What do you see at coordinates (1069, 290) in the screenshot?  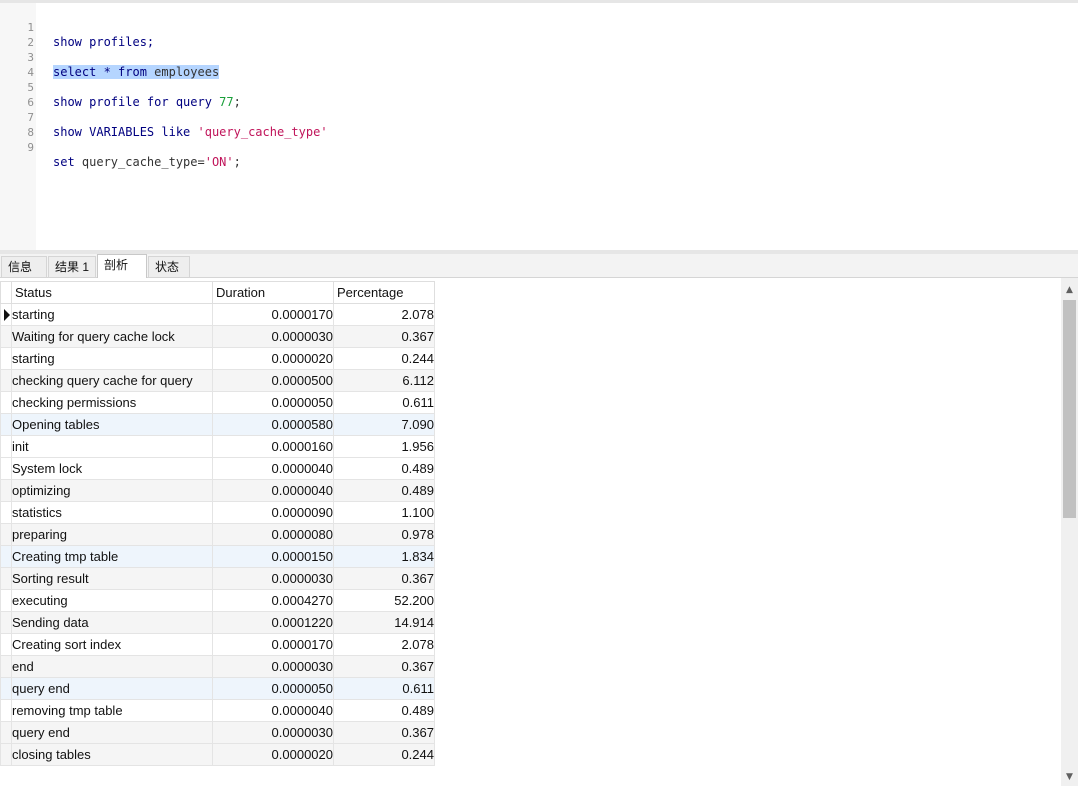 I see `scroll-up-icon: ▲` at bounding box center [1069, 290].